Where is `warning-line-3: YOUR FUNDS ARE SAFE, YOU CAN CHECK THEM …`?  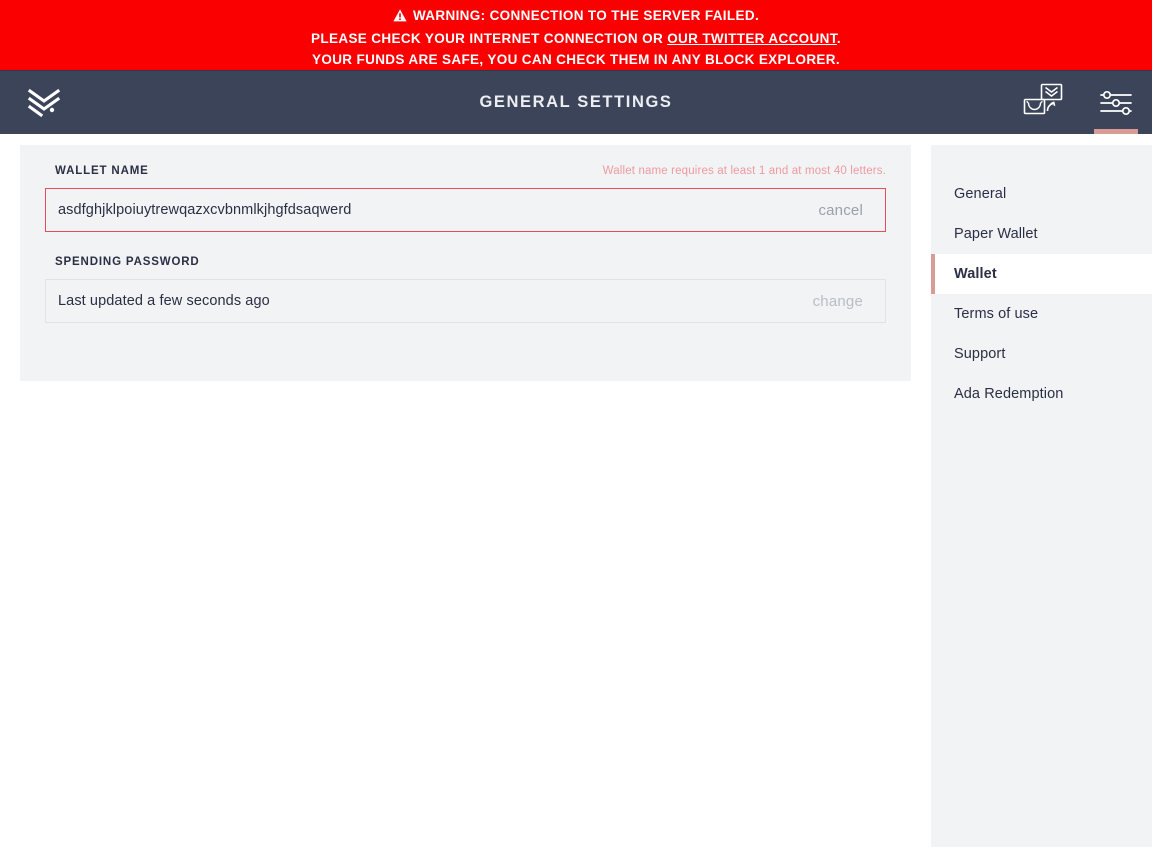
warning-line-3: YOUR FUNDS ARE SAFE, YOU CAN CHECK THEM … is located at coordinates (576, 59).